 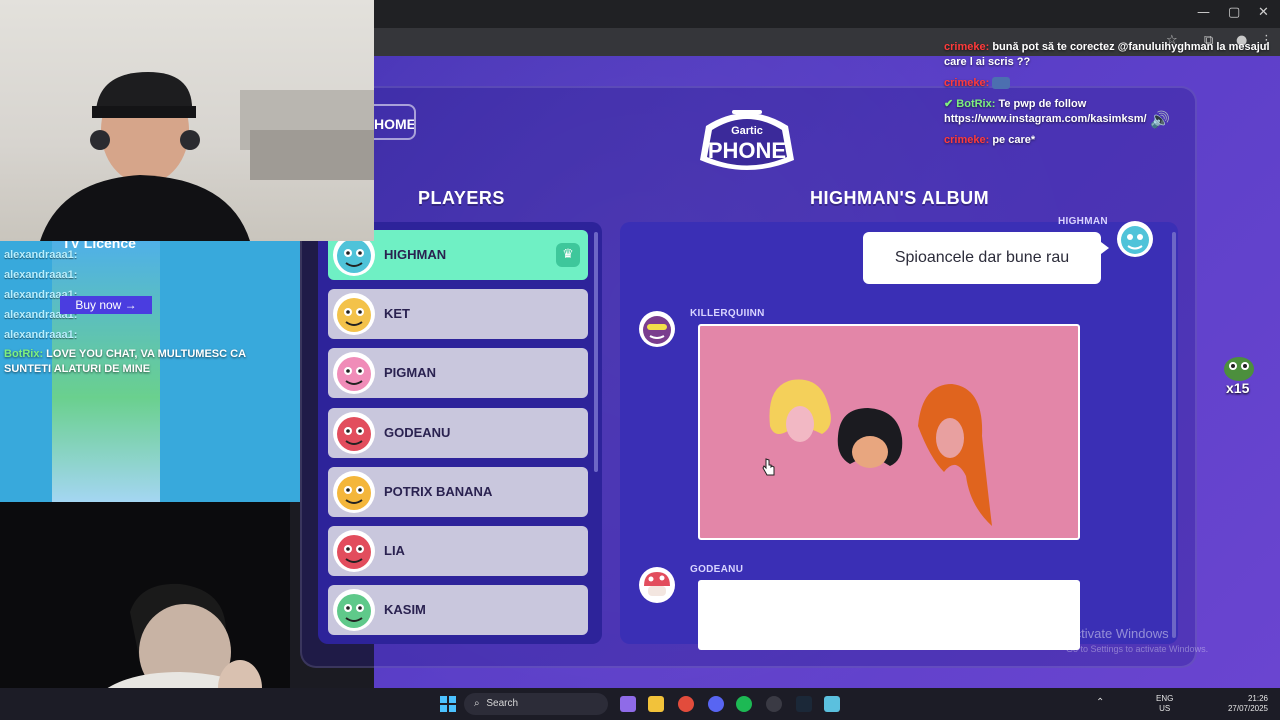 What do you see at coordinates (640, 704) in the screenshot?
I see `windows-taskbar` at bounding box center [640, 704].